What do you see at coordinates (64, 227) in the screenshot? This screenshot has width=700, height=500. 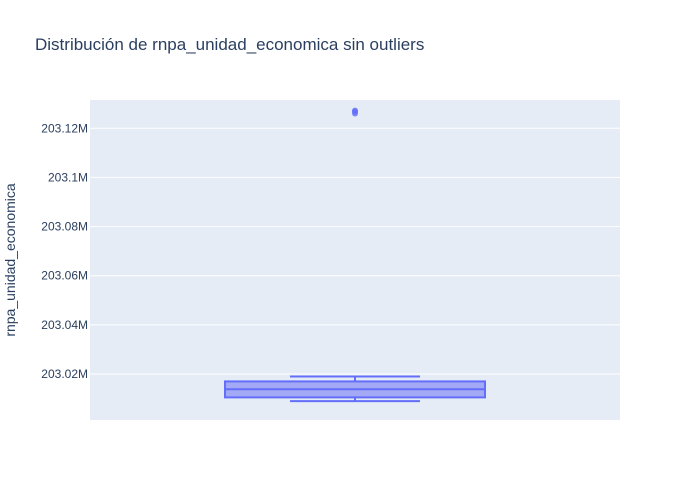 I see `y-tick-label: 203.08M` at bounding box center [64, 227].